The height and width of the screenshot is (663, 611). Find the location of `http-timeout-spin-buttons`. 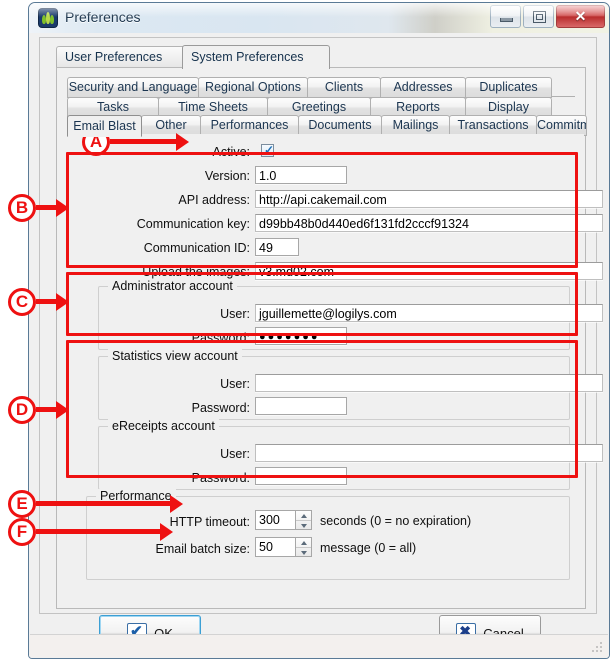

http-timeout-spin-buttons is located at coordinates (303, 520).